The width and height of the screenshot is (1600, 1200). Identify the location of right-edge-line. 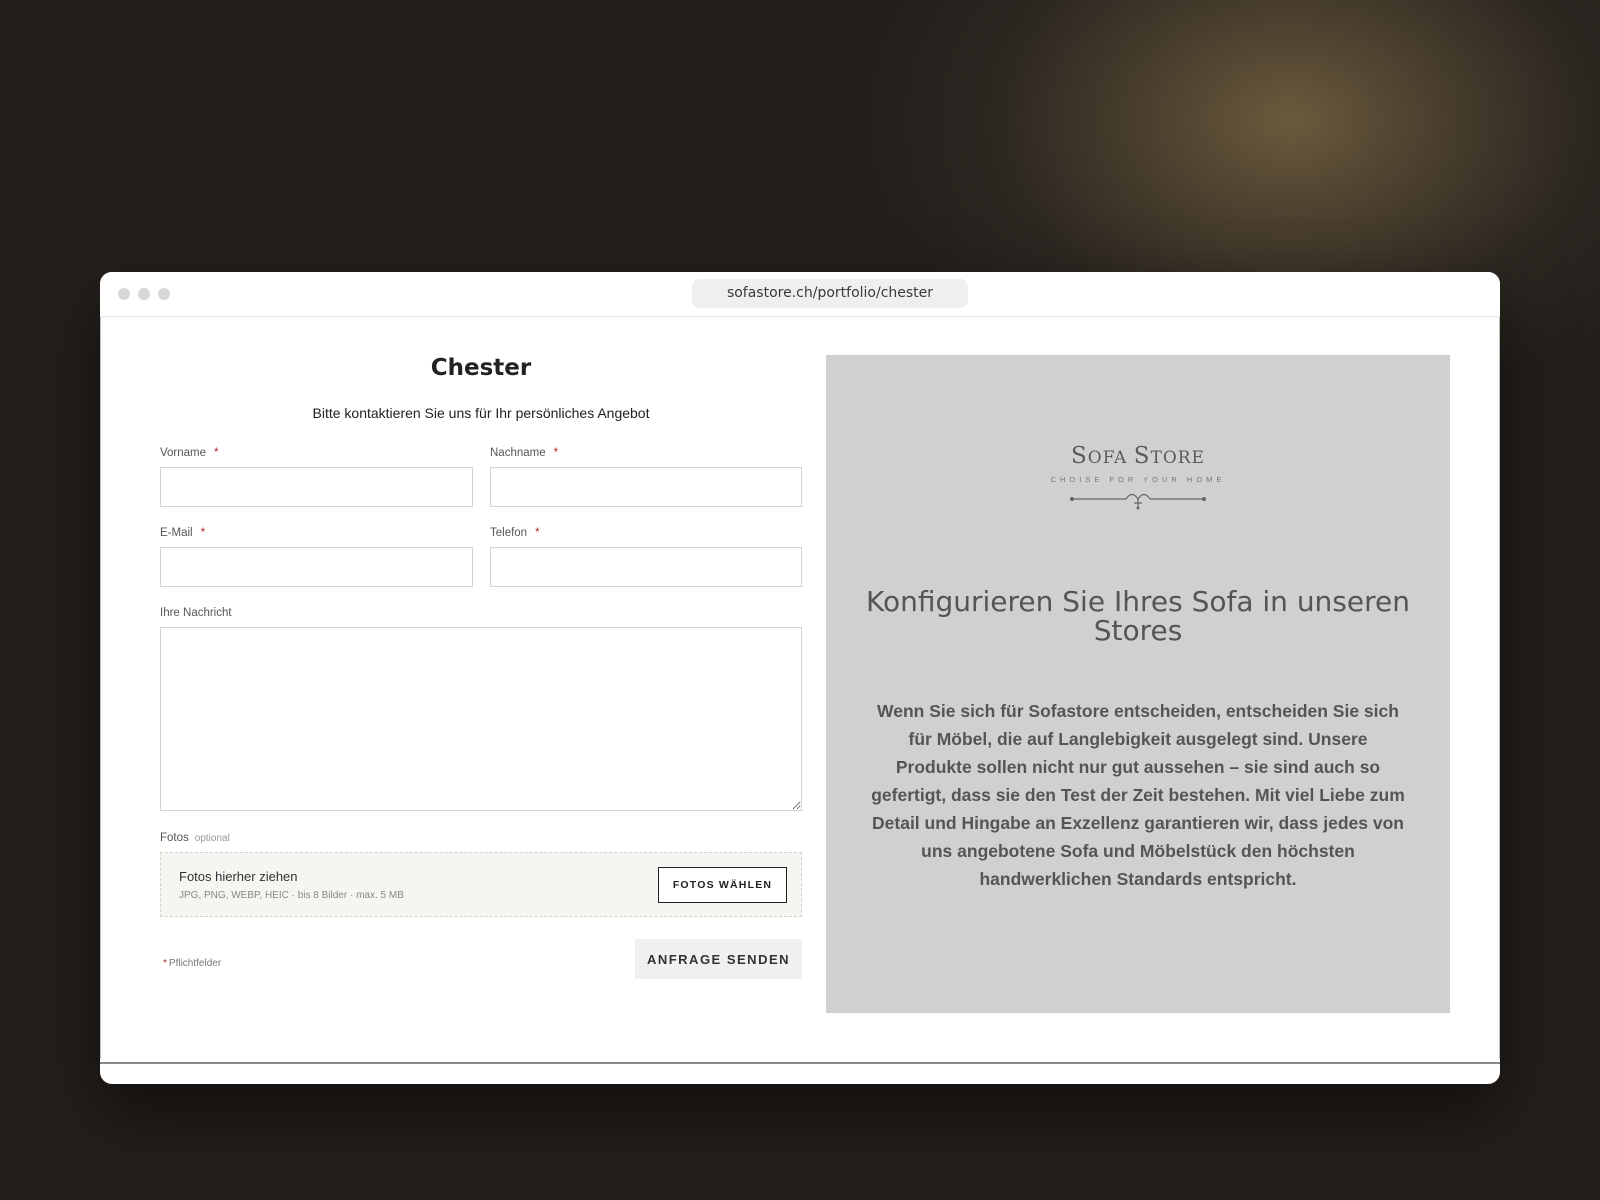
(1499, 688).